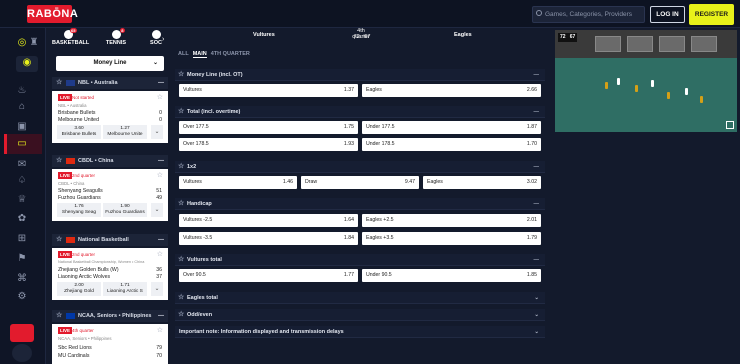  I want to click on odd-button: 1.90 Fuzhou Guardians, so click(125, 210).